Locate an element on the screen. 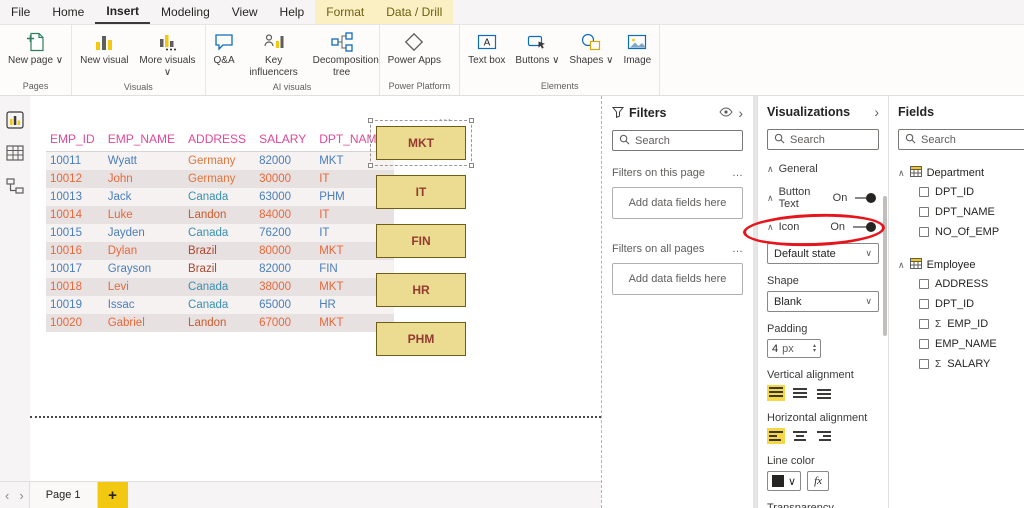  menu-tab-home: Home is located at coordinates (68, 12).